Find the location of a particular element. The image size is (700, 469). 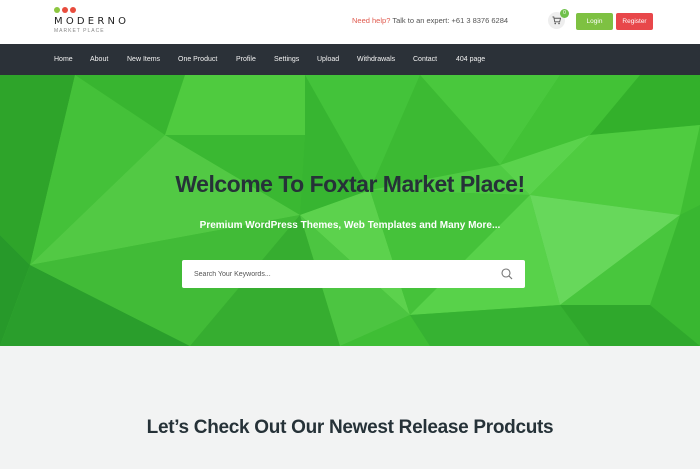

need-help-label: Need help? is located at coordinates (371, 20).